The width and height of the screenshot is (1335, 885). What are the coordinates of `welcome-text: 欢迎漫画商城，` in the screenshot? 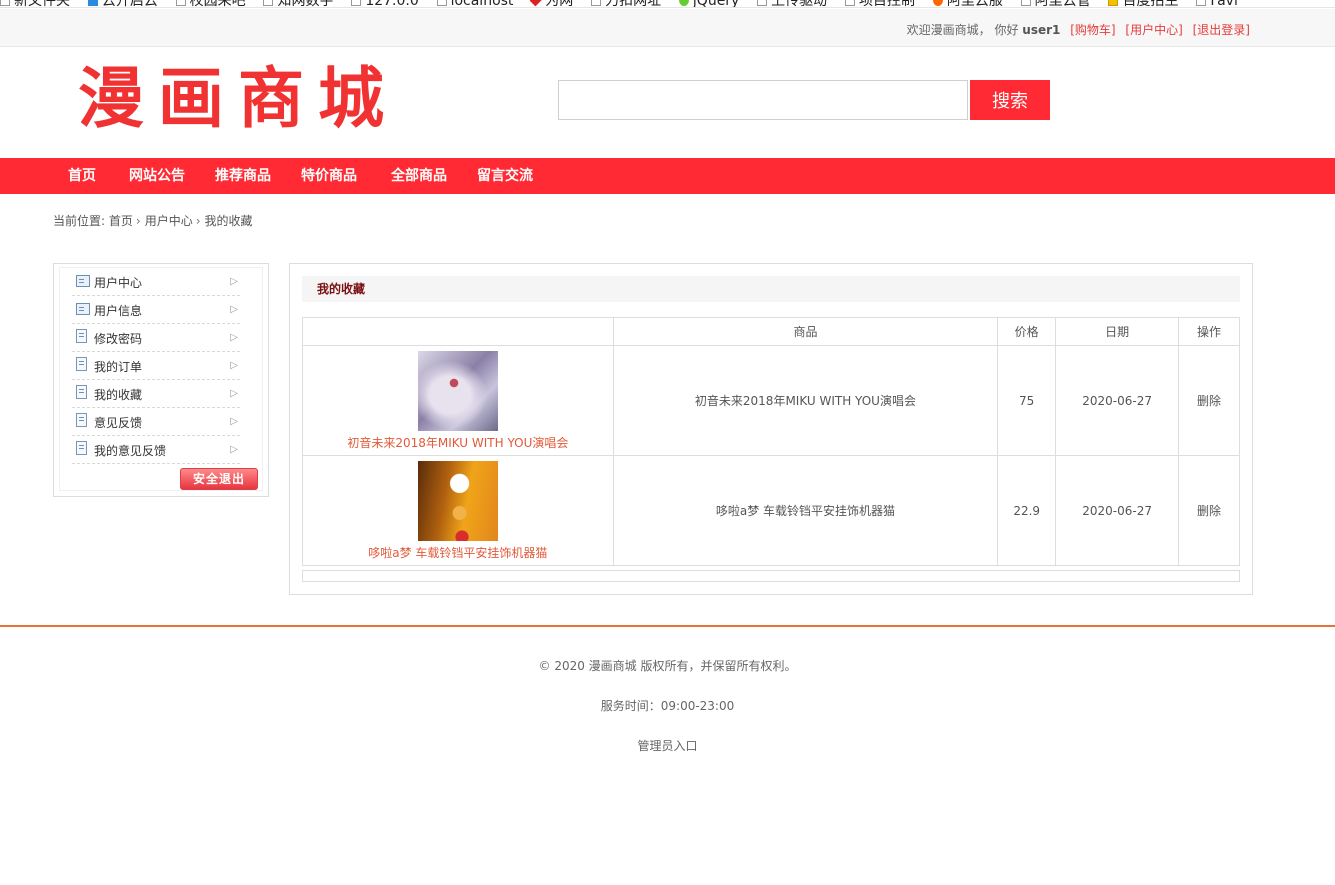 It's located at (948, 30).